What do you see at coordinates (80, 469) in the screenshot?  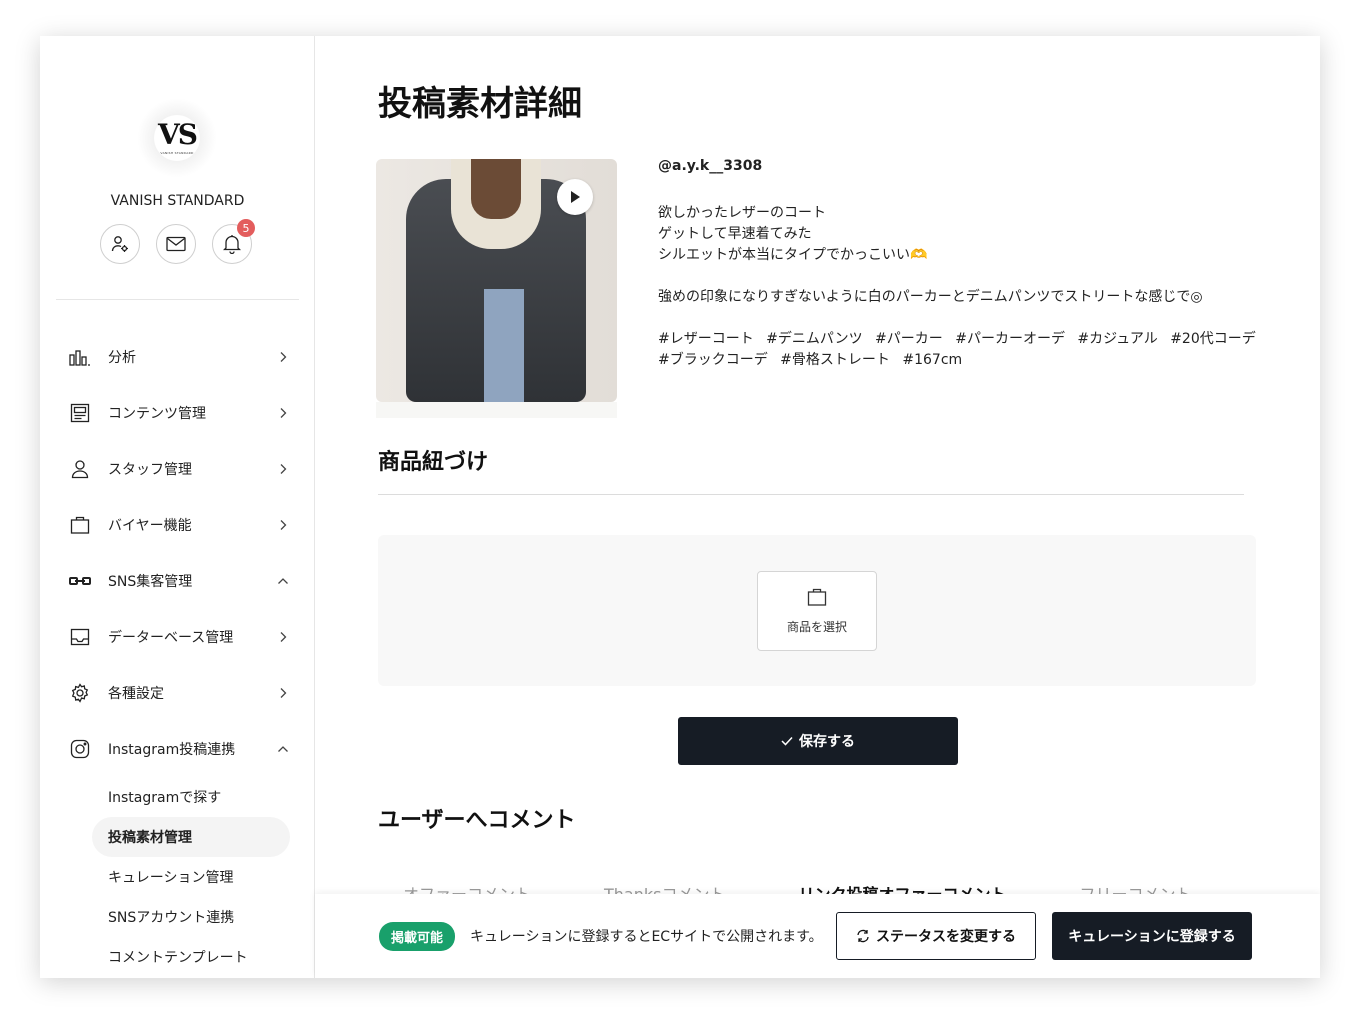 I see `user-icon` at bounding box center [80, 469].